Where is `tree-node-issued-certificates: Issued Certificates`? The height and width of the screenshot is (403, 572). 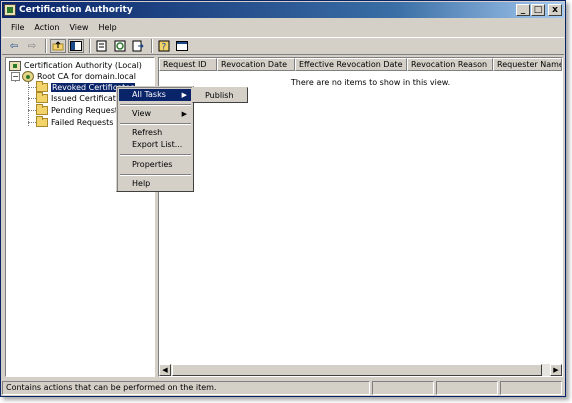
tree-node-issued-certificates: Issued Certificates is located at coordinates (81, 98).